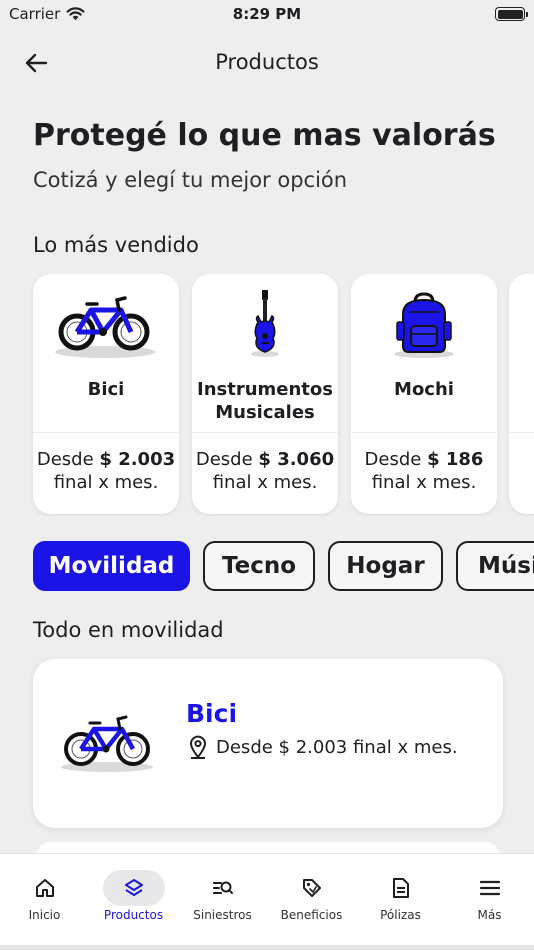 Image resolution: width=534 pixels, height=950 pixels. What do you see at coordinates (264, 135) in the screenshot?
I see `headline: Protegé lo que mas valorás` at bounding box center [264, 135].